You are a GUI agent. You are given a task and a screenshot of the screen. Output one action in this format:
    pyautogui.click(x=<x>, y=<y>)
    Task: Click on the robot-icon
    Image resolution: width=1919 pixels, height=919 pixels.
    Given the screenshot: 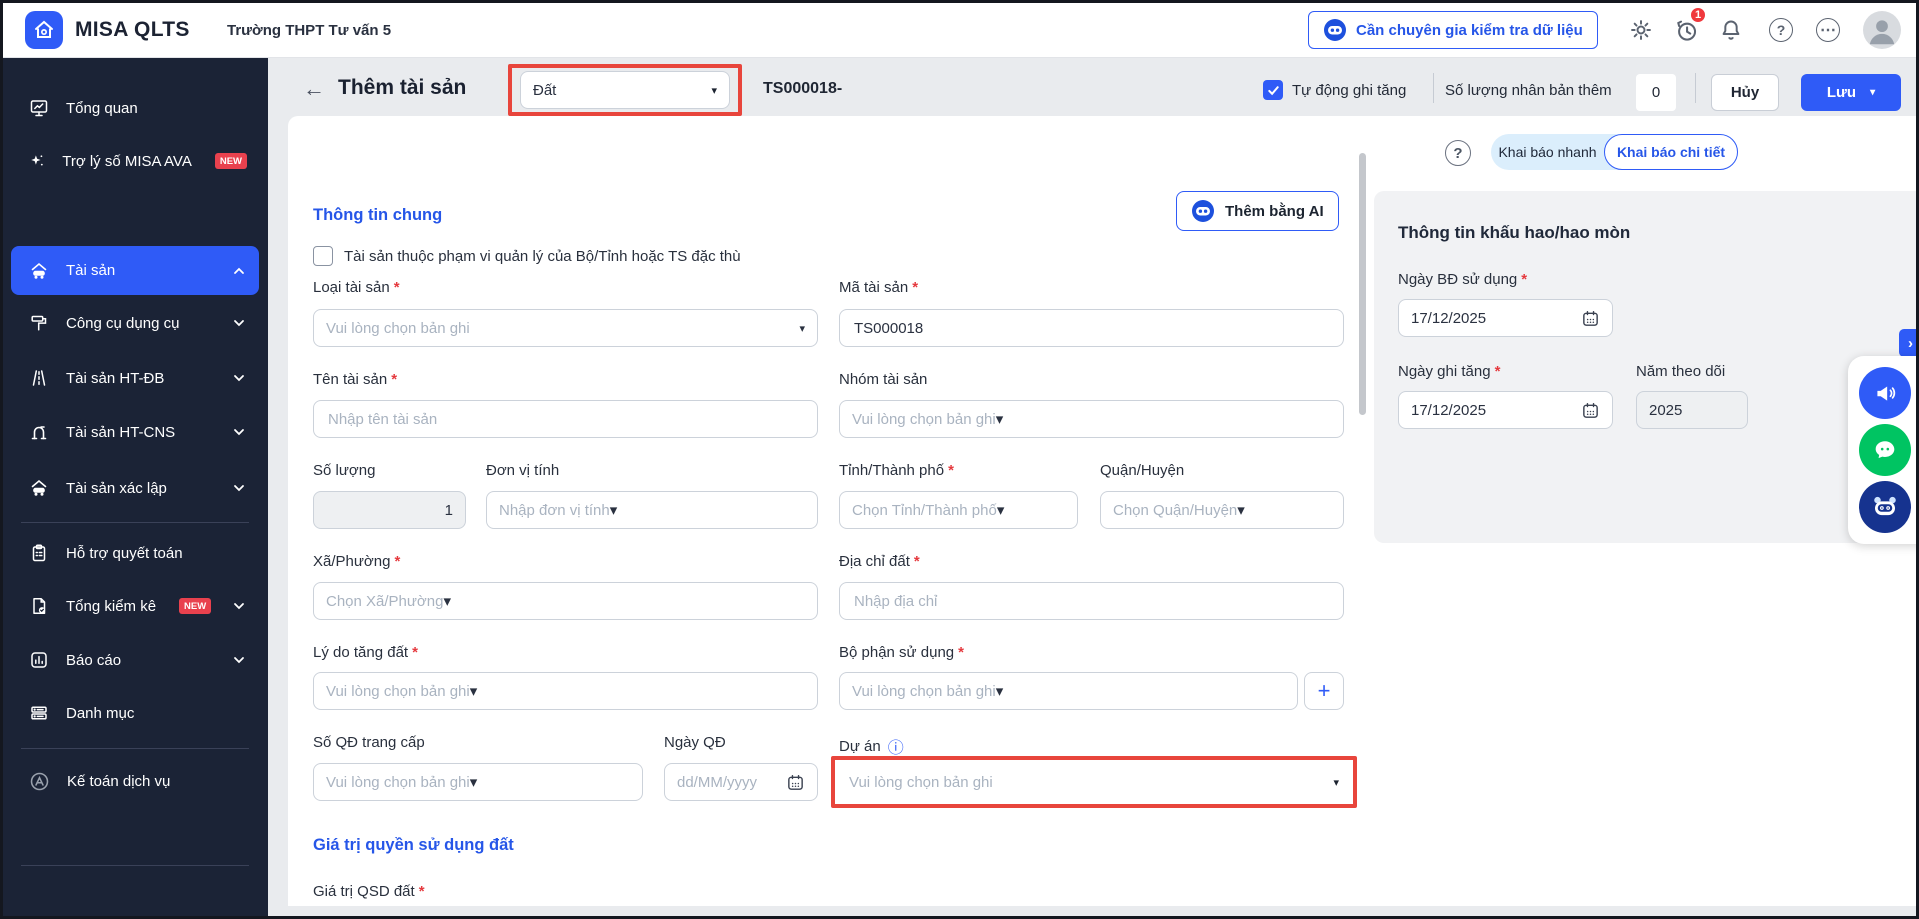 What is the action you would take?
    pyautogui.click(x=1335, y=30)
    